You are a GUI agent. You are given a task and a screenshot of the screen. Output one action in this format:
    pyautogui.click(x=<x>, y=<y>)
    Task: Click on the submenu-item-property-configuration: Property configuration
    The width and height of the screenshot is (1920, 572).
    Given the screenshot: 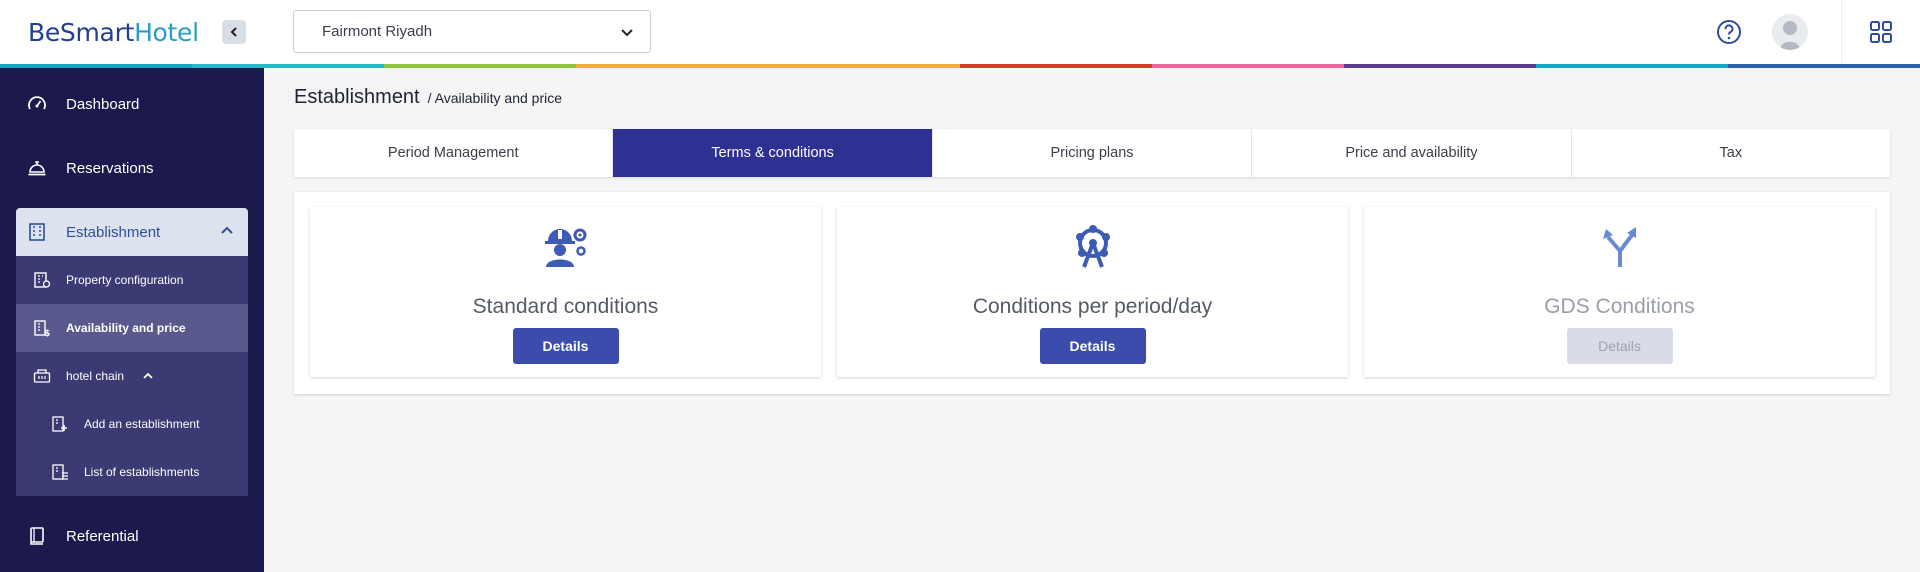 What is the action you would take?
    pyautogui.click(x=132, y=280)
    